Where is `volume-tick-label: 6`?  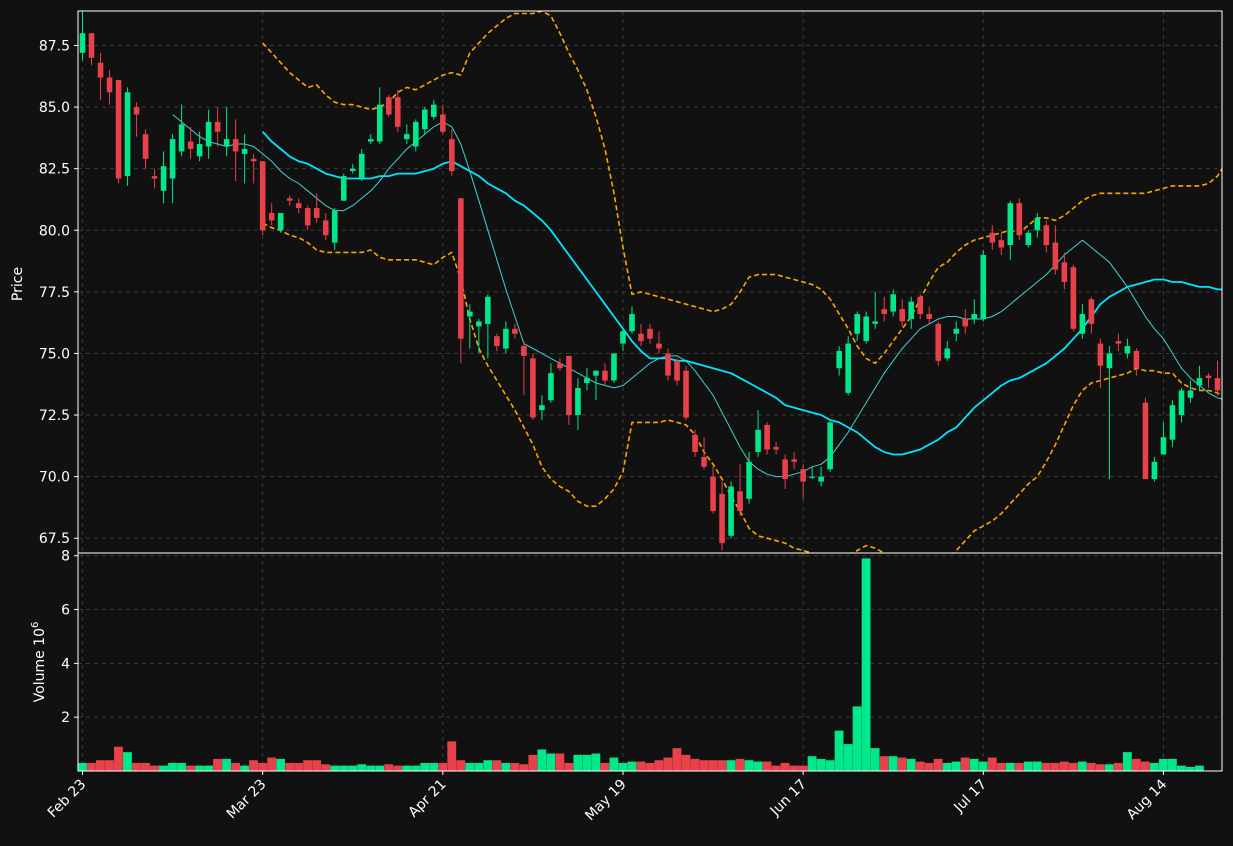
volume-tick-label: 6 is located at coordinates (65, 611).